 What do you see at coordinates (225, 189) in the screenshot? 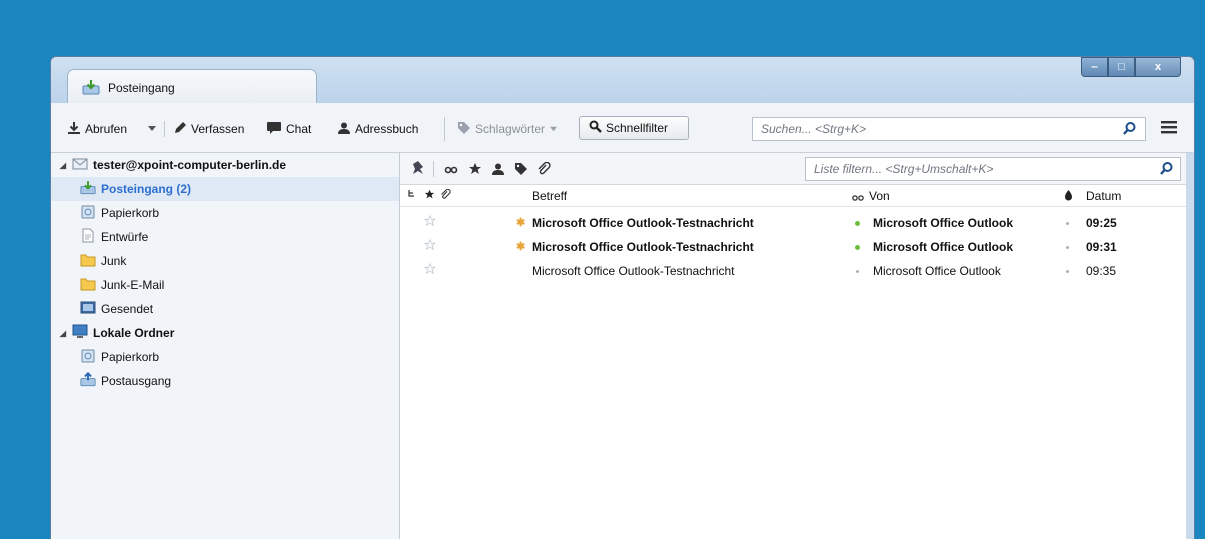
I see `folder-inbox: Posteingang (2)` at bounding box center [225, 189].